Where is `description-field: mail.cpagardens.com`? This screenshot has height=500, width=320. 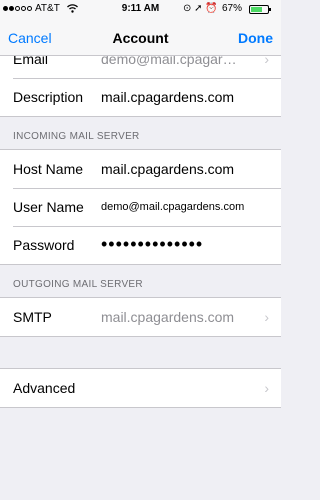 description-field: mail.cpagardens.com is located at coordinates (167, 97).